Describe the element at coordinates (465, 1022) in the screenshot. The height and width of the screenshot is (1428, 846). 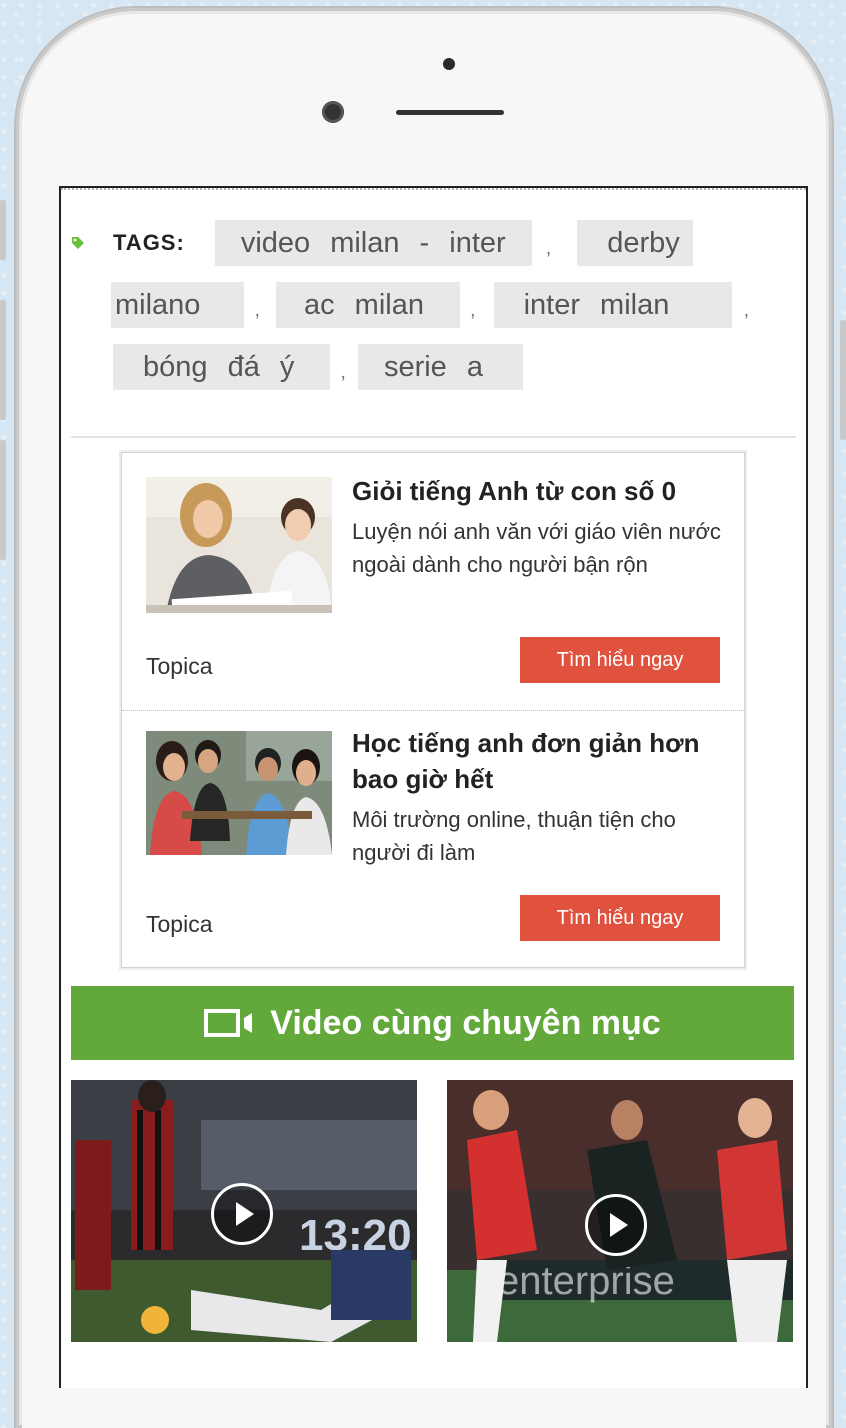
I see `related-videos-title: Video cùng chuyên mục` at that location.